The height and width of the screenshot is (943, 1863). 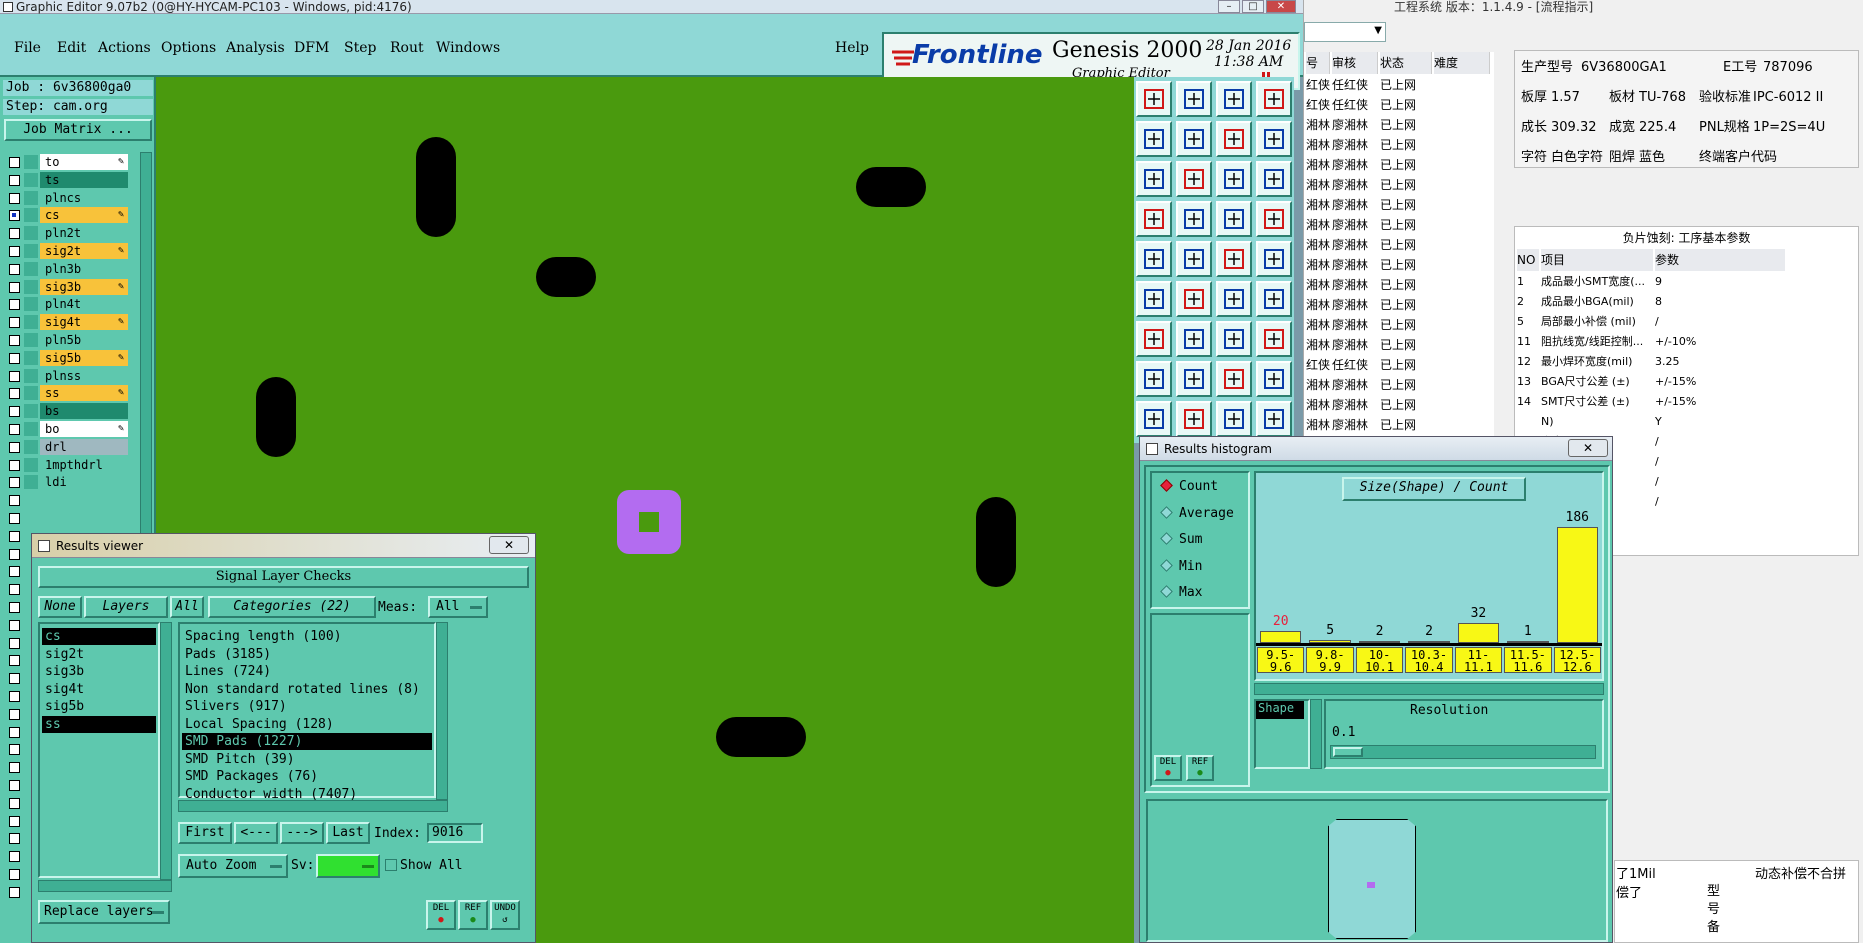 I want to click on copy-icon, so click(x=1194, y=259).